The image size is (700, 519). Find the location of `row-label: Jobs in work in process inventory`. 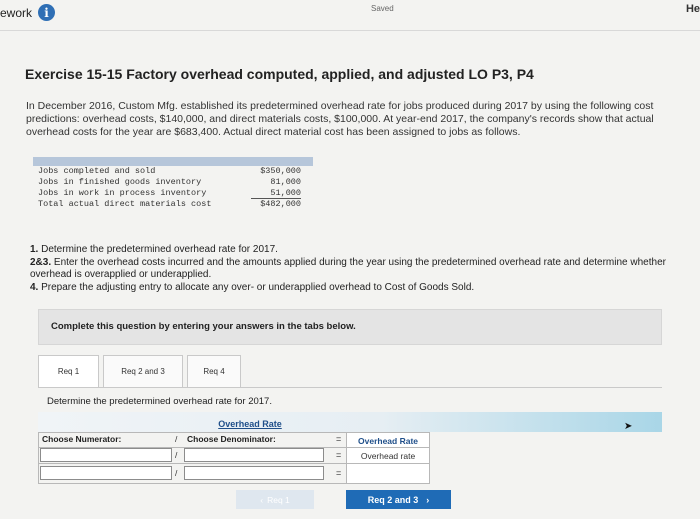

row-label: Jobs in work in process inventory is located at coordinates (122, 193).